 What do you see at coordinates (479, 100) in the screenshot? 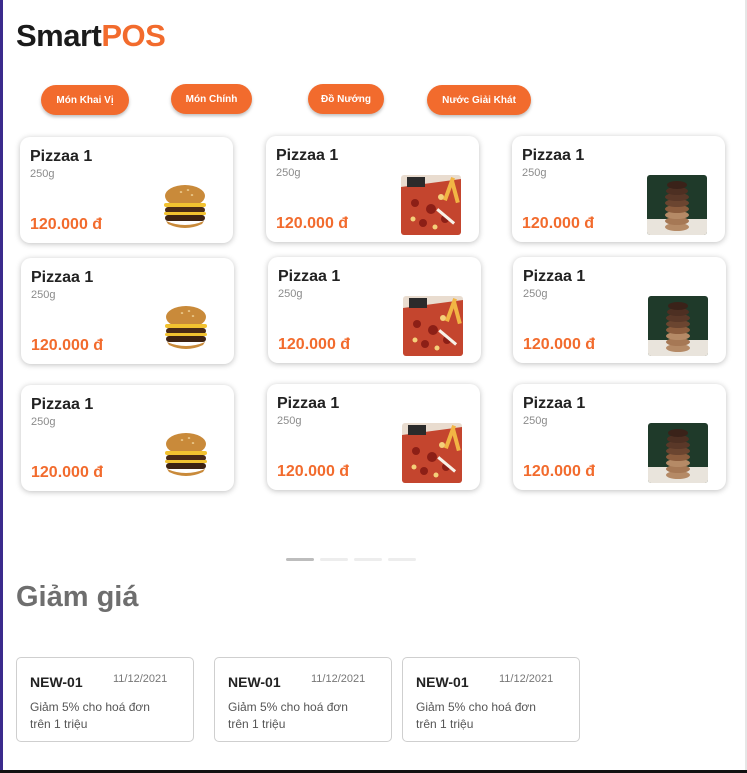
I see `category-tab-drinks: Nước Giải Khát` at bounding box center [479, 100].